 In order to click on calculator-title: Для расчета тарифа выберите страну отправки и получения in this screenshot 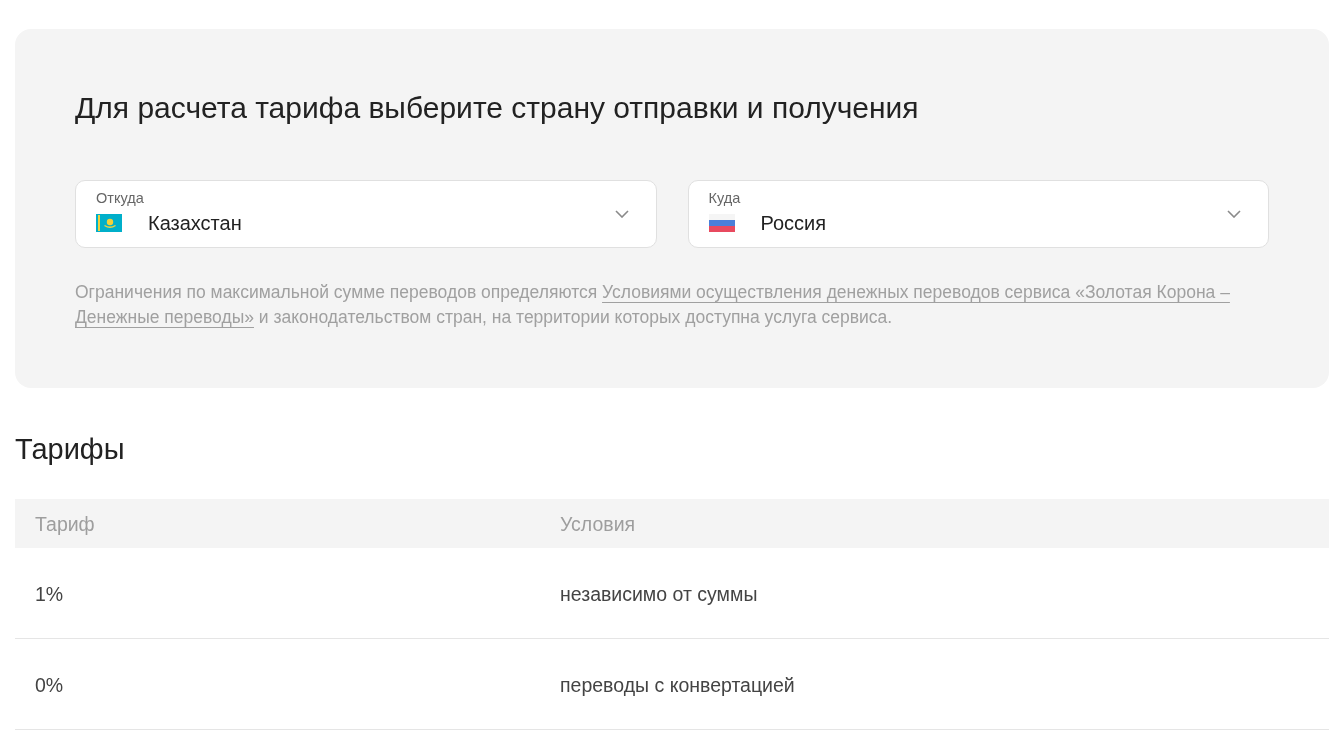, I will do `click(497, 108)`.